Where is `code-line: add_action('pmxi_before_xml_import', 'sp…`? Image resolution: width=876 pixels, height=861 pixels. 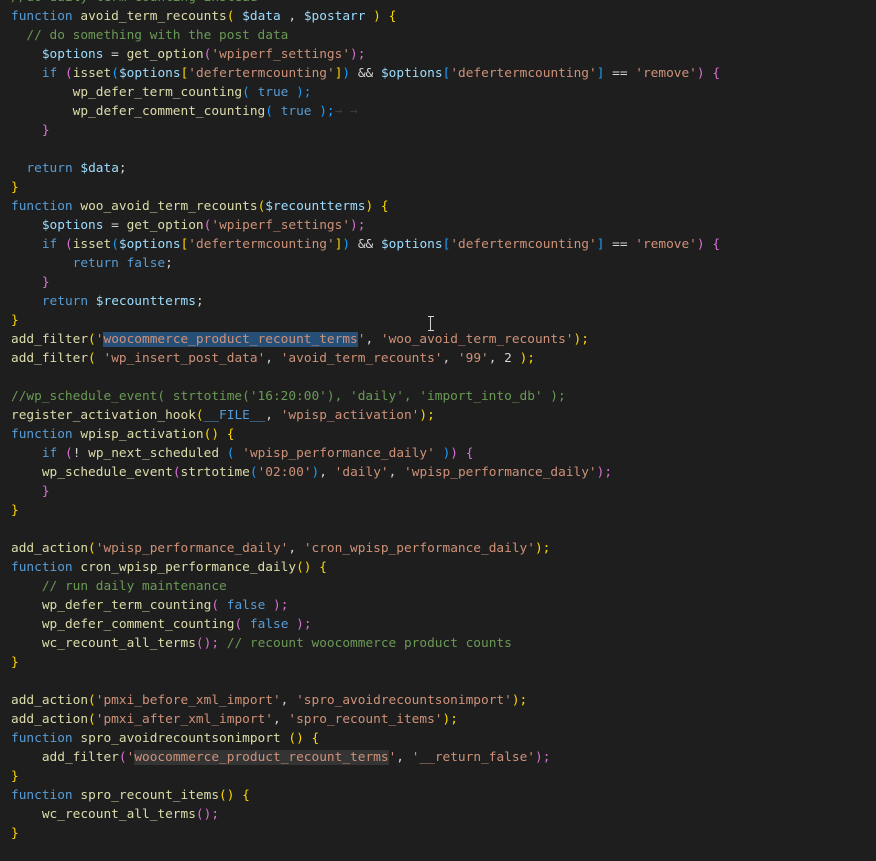 code-line: add_action('pmxi_before_xml_import', 'sp… is located at coordinates (438, 700).